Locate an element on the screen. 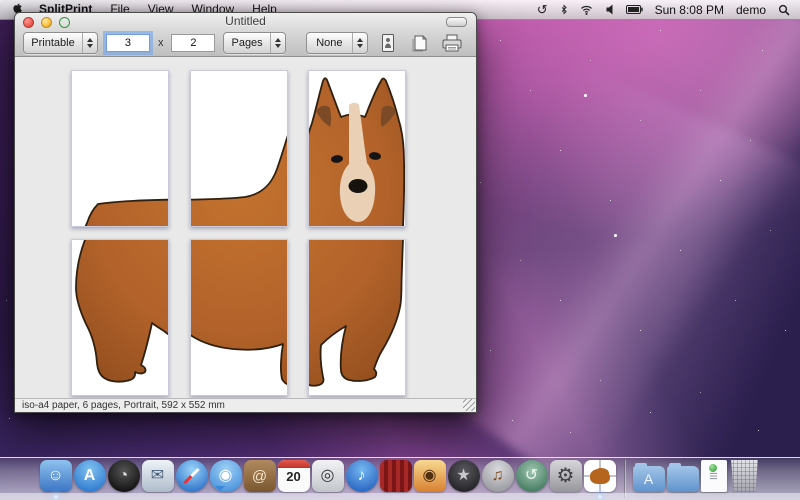 Image resolution: width=800 pixels, height=500 pixels. imovie-glyph: ★ is located at coordinates (463, 475).